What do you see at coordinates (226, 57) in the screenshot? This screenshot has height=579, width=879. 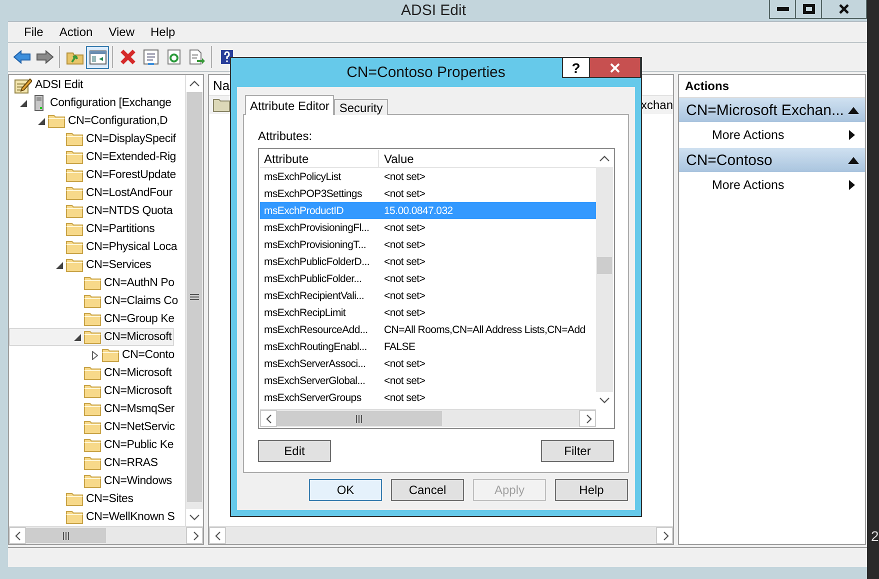 I see `help-icon` at bounding box center [226, 57].